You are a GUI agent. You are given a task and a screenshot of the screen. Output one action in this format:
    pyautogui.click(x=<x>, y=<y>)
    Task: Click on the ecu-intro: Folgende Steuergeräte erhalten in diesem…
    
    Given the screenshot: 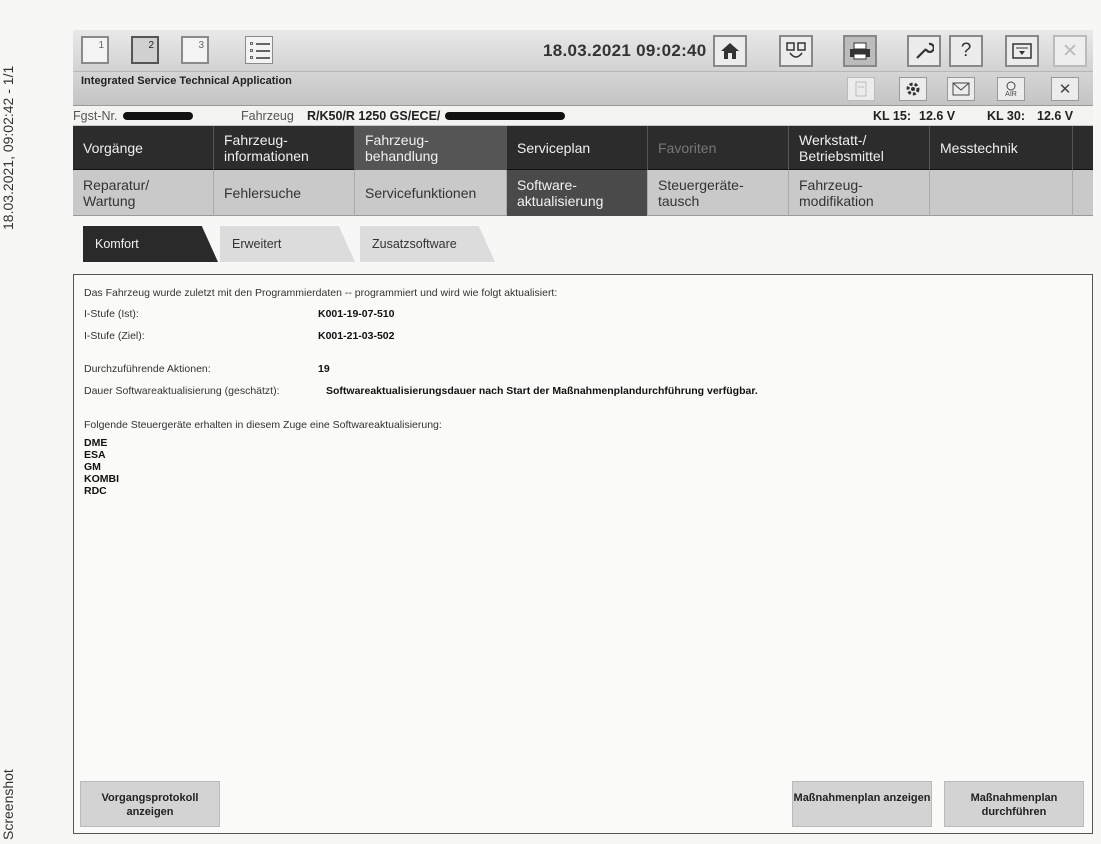 What is the action you would take?
    pyautogui.click(x=263, y=425)
    